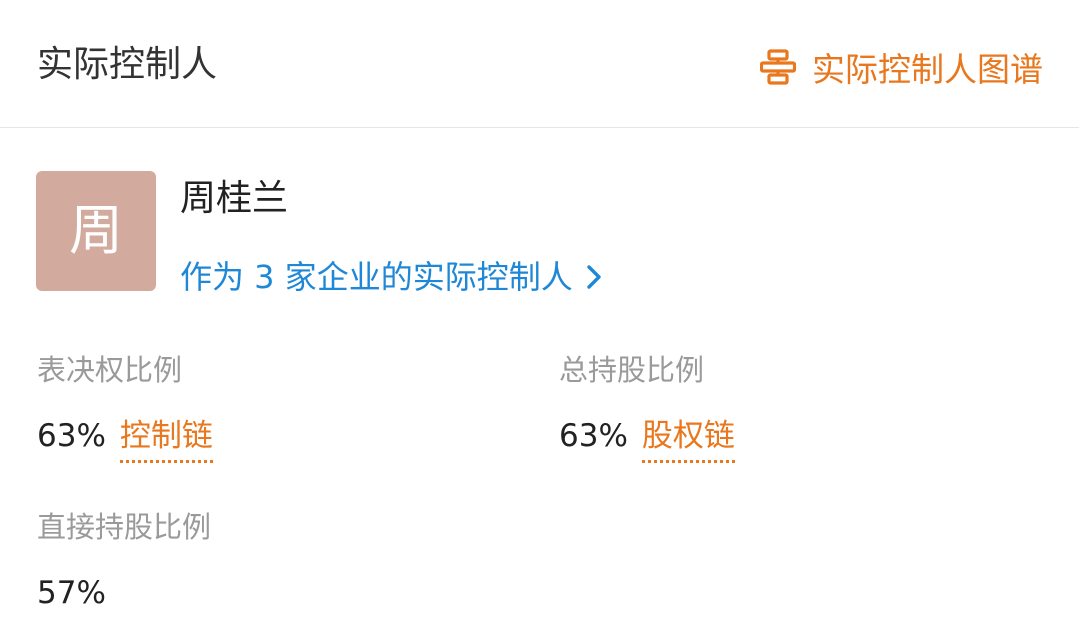 This screenshot has height=625, width=1079. What do you see at coordinates (594, 277) in the screenshot?
I see `chevron-right-icon` at bounding box center [594, 277].